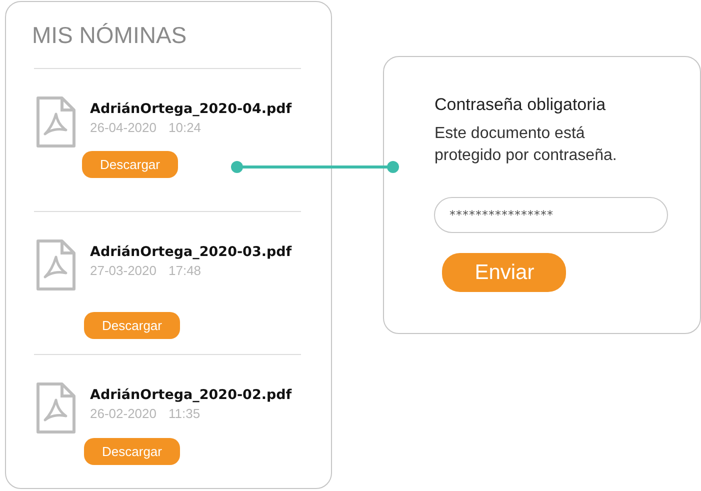  I want to click on file-time: 10:24, so click(185, 127).